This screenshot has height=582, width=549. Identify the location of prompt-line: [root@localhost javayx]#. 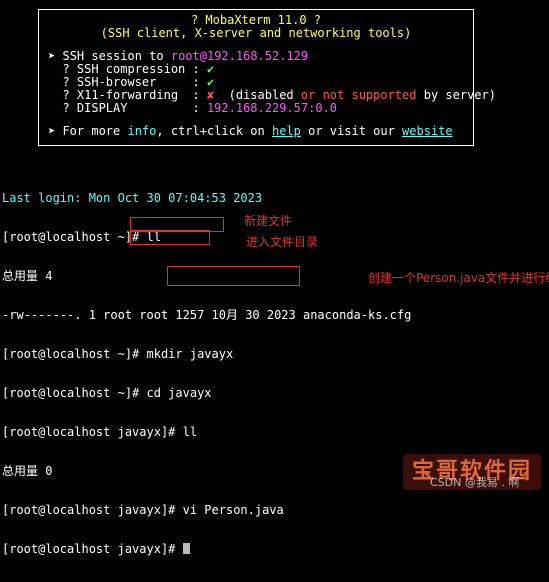
(206, 549).